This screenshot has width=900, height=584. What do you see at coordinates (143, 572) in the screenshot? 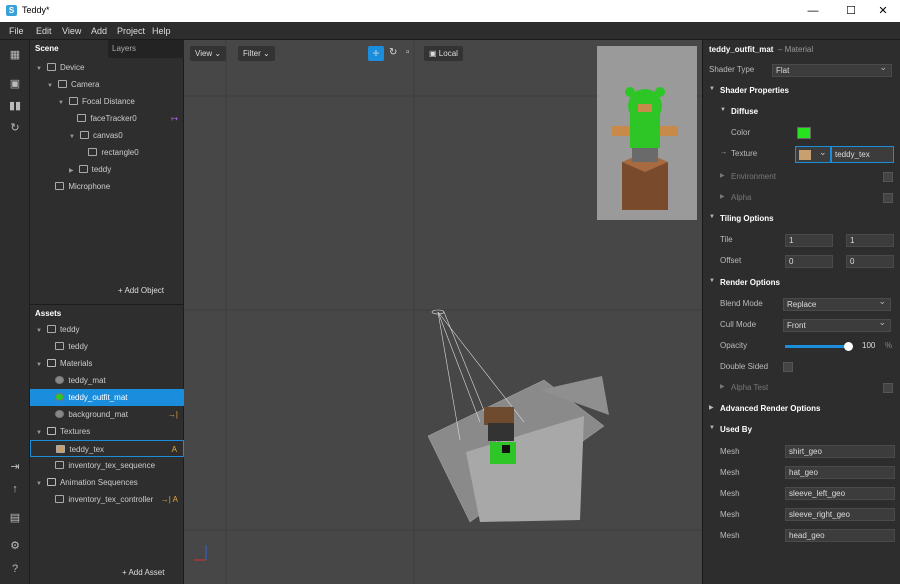
I see `add-asset-button: + Add Asset` at bounding box center [143, 572].